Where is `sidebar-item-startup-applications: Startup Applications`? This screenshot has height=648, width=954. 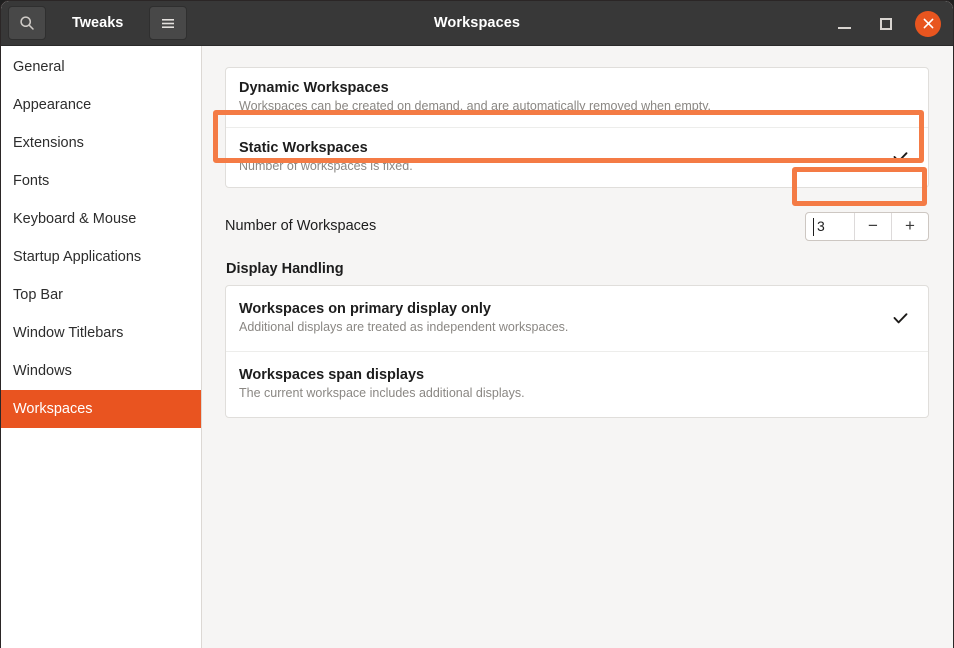
sidebar-item-startup-applications: Startup Applications is located at coordinates (101, 257).